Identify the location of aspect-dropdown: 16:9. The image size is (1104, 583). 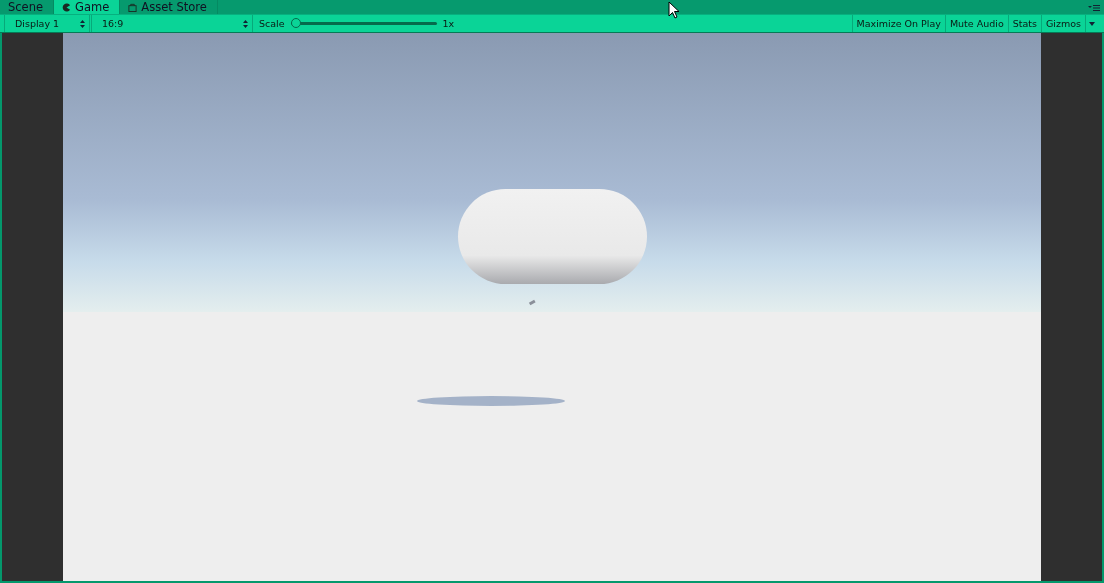
(172, 23).